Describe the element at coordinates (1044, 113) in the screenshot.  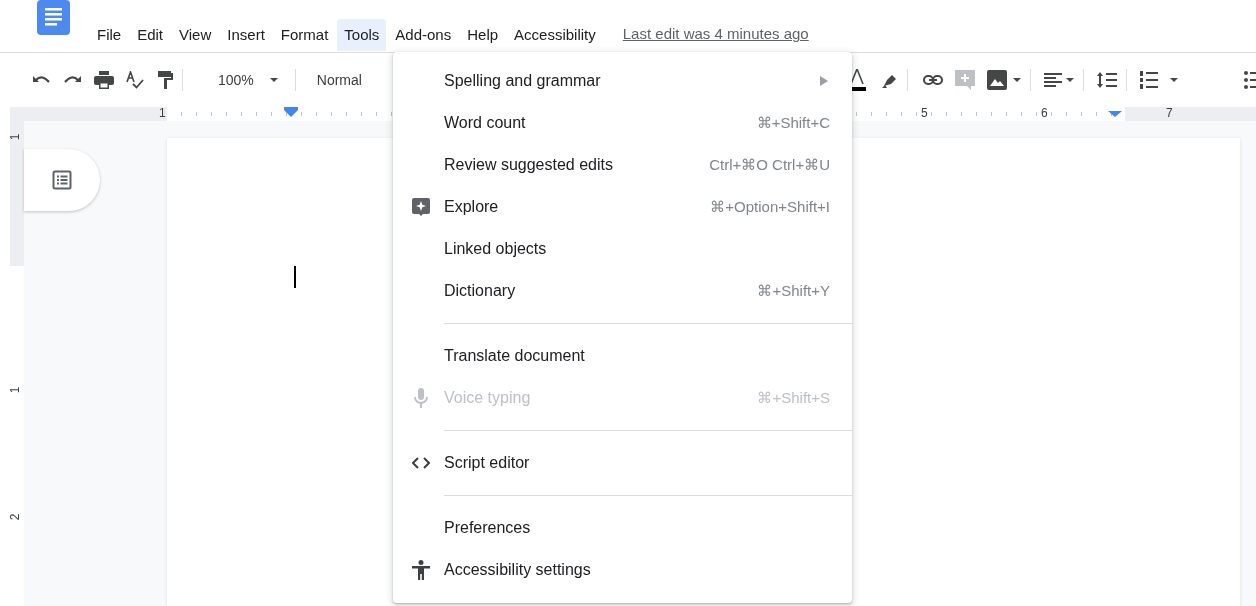
I see `ruler-number: 6` at that location.